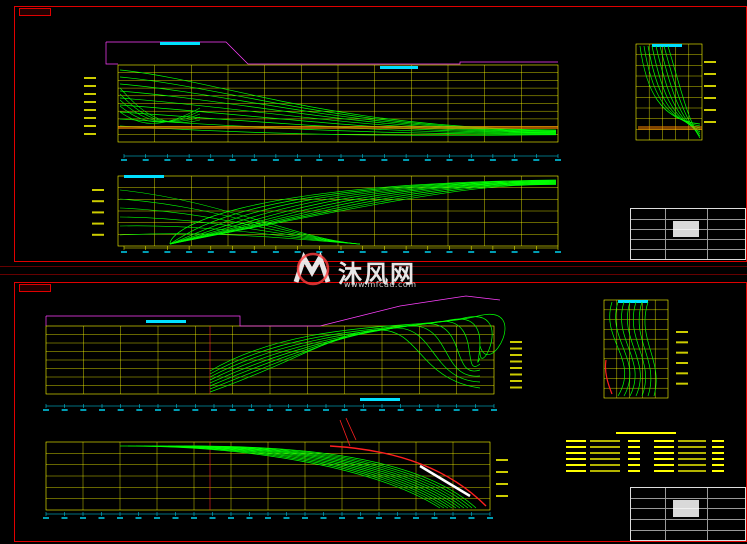 The width and height of the screenshot is (747, 544). Describe the element at coordinates (377, 272) in the screenshot. I see `watermark: 沐风网 www.mfcad.com` at that location.